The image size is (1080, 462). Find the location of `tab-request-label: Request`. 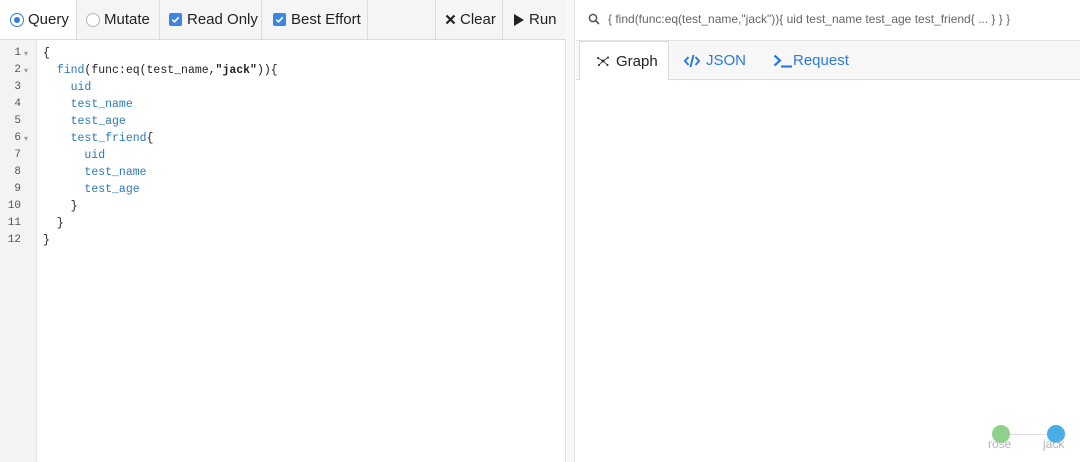

tab-request-label: Request is located at coordinates (821, 60).